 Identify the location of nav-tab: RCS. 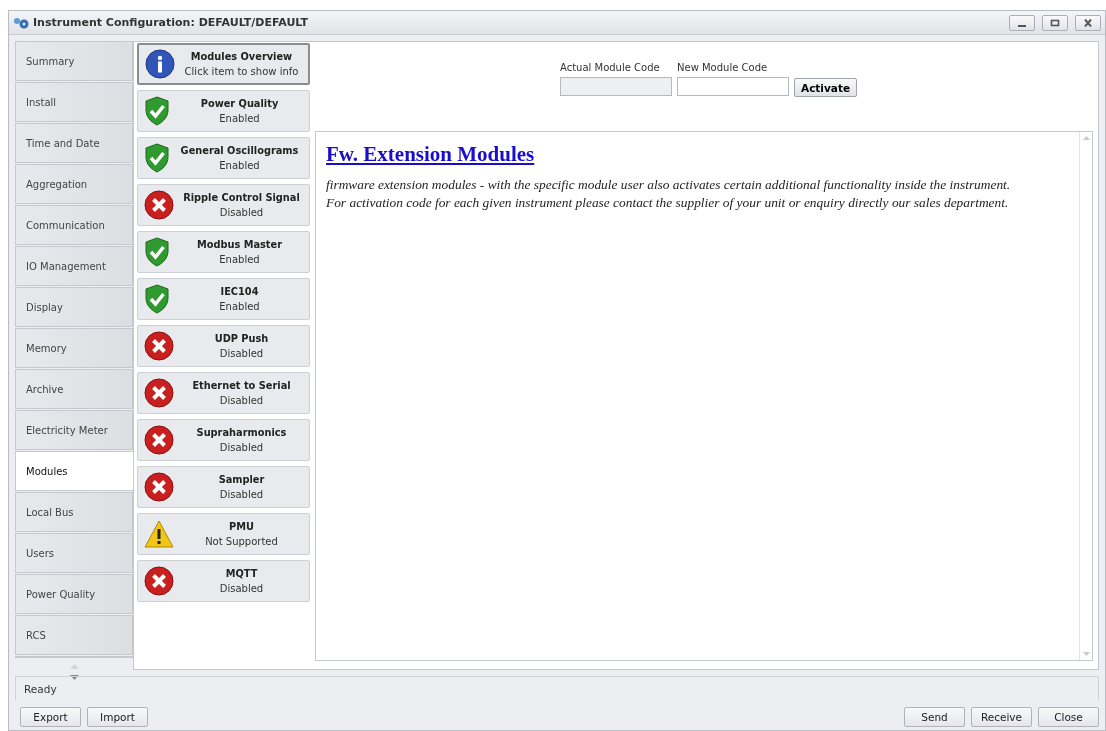
(74, 635).